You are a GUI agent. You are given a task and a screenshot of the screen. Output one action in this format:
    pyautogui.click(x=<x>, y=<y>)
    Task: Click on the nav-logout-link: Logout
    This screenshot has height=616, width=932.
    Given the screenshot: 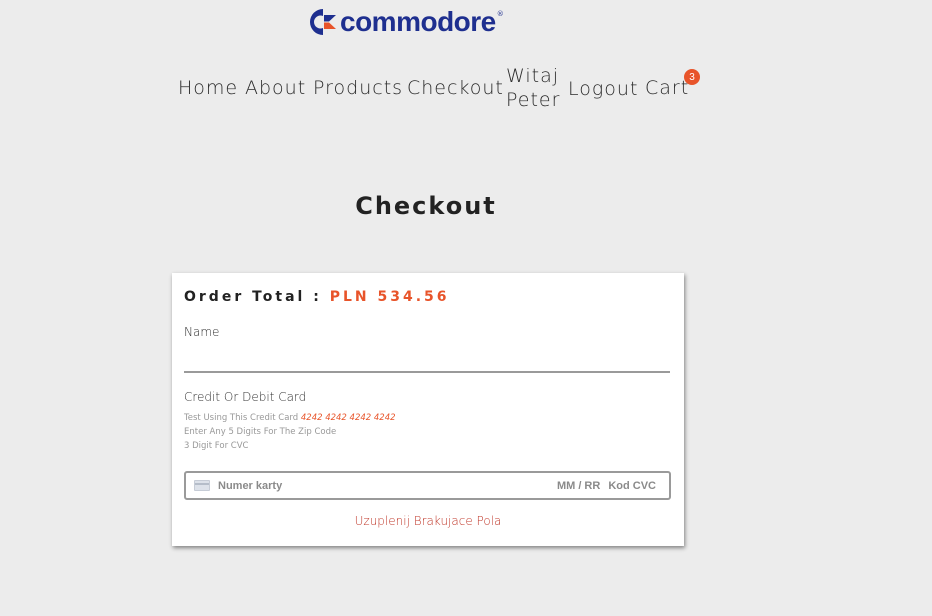 What is the action you would take?
    pyautogui.click(x=603, y=89)
    